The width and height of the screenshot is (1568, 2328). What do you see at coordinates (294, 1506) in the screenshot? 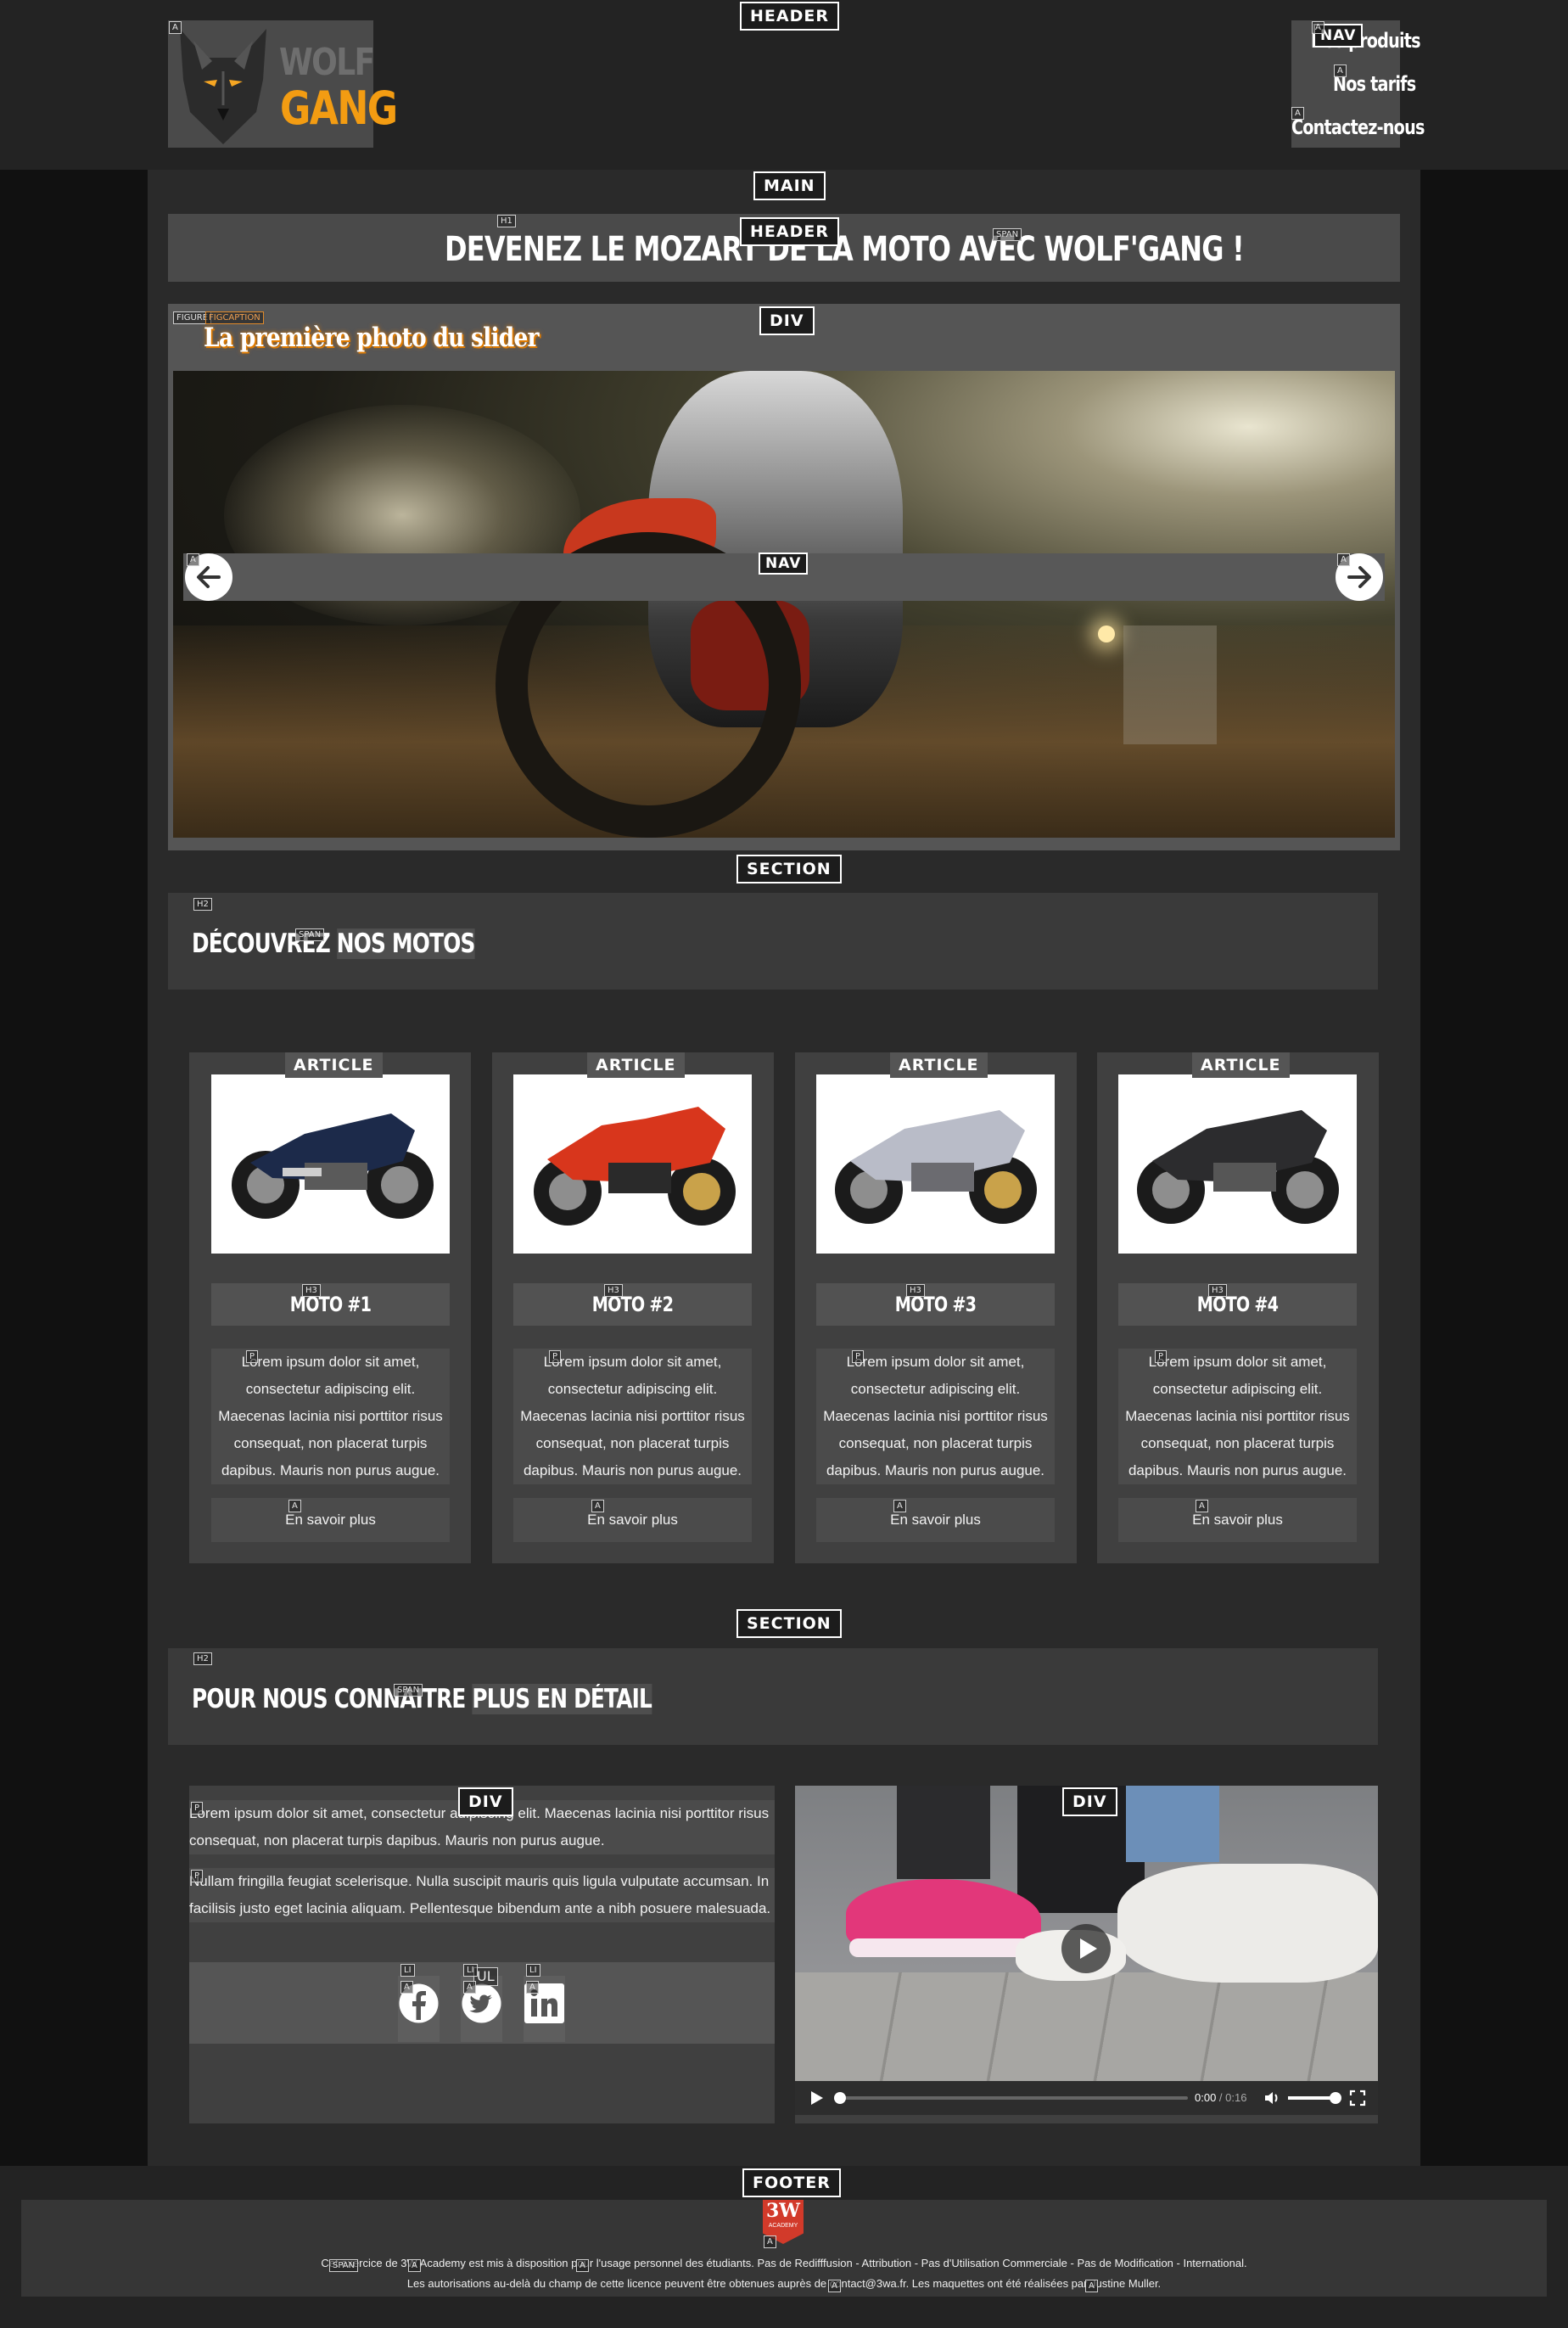
I see `a-tag-1: A` at bounding box center [294, 1506].